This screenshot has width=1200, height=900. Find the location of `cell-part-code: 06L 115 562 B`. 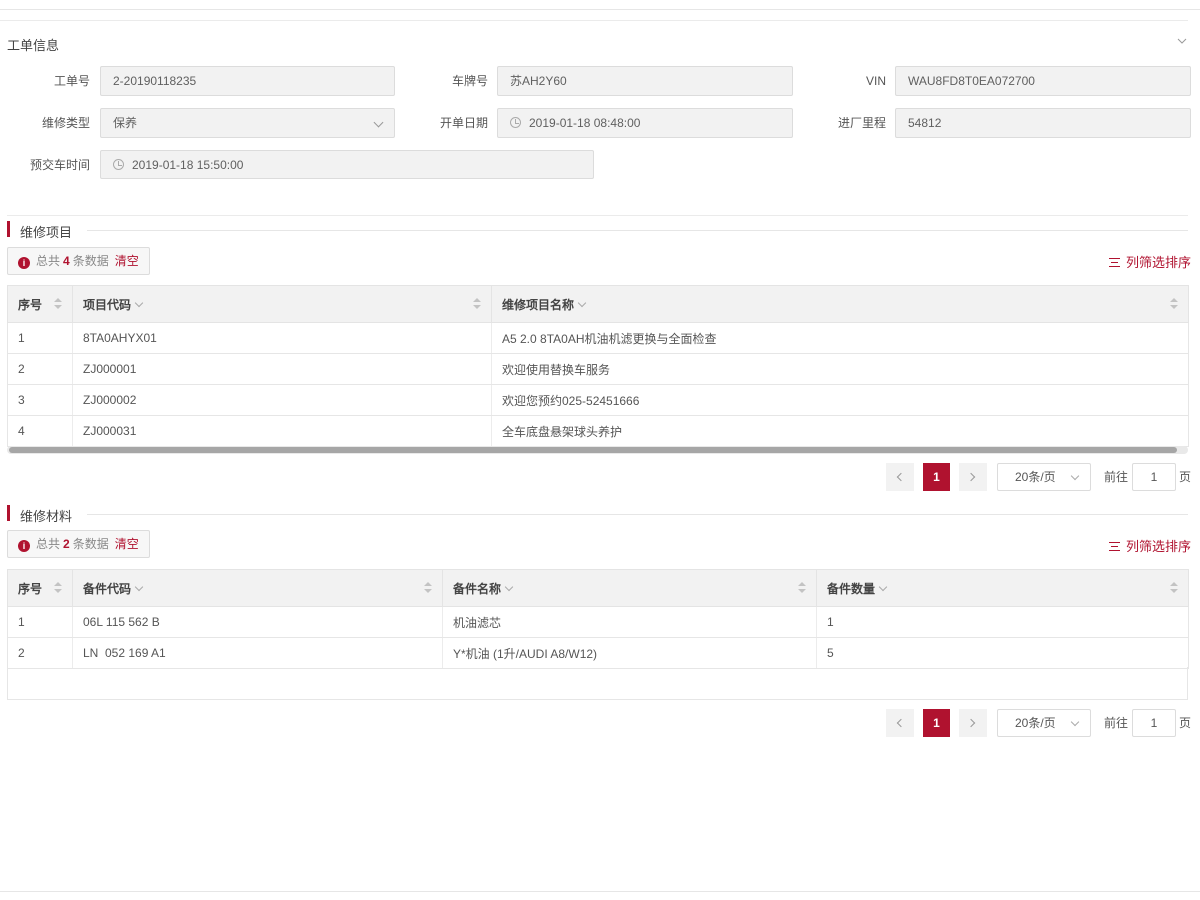

cell-part-code: 06L 115 562 B is located at coordinates (257, 622).